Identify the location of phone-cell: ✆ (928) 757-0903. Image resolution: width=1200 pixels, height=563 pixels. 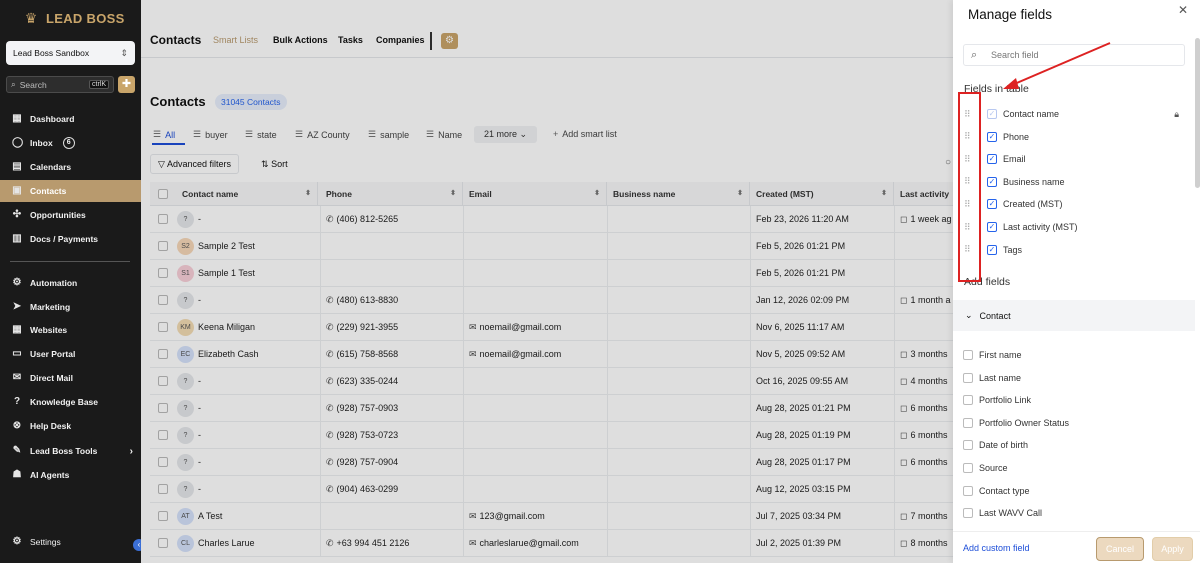
(394, 408).